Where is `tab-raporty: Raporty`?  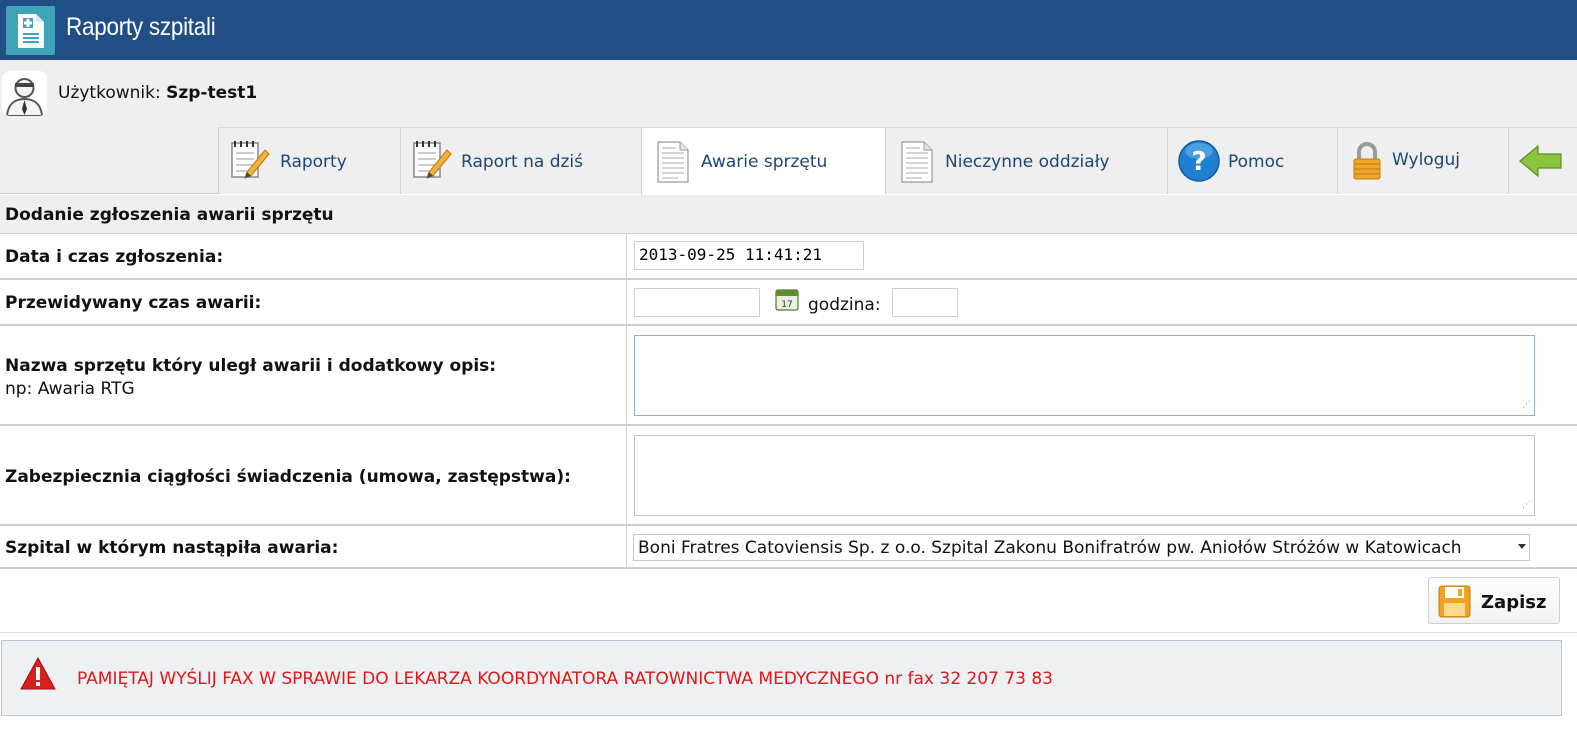
tab-raporty: Raporty is located at coordinates (309, 160).